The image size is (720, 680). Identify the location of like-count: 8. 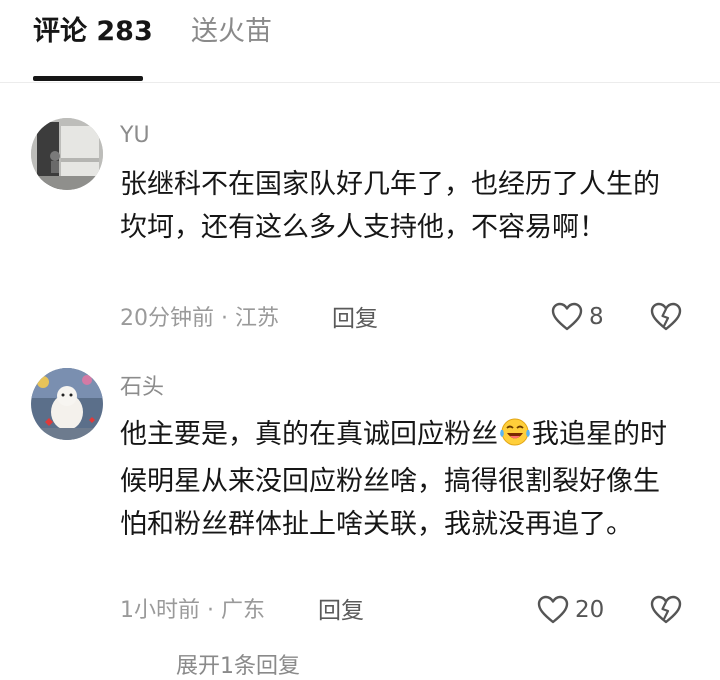
(596, 317).